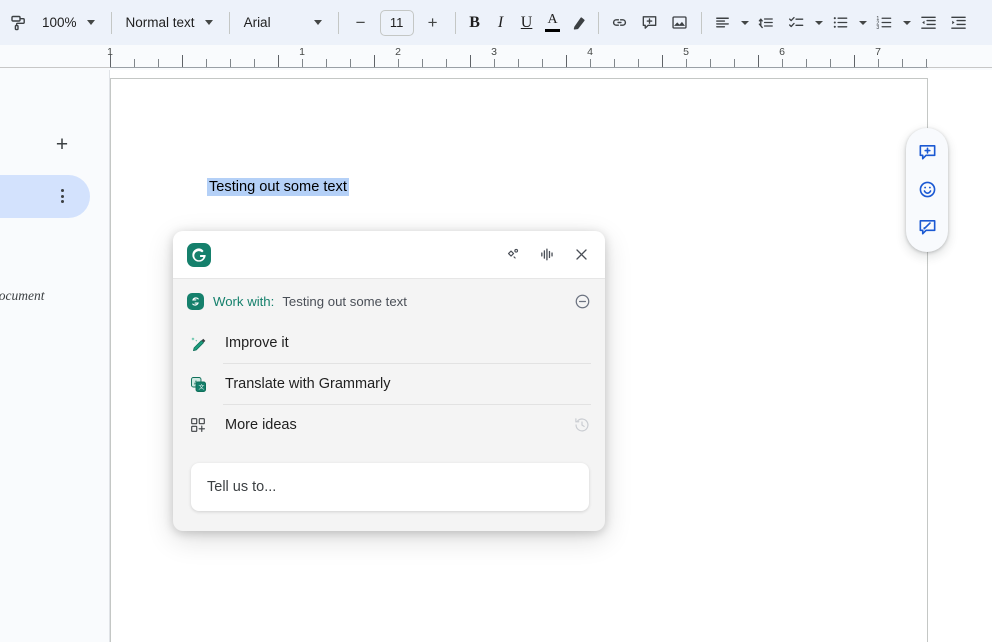 Image resolution: width=992 pixels, height=642 pixels. Describe the element at coordinates (723, 23) in the screenshot. I see `align-glyph` at that location.